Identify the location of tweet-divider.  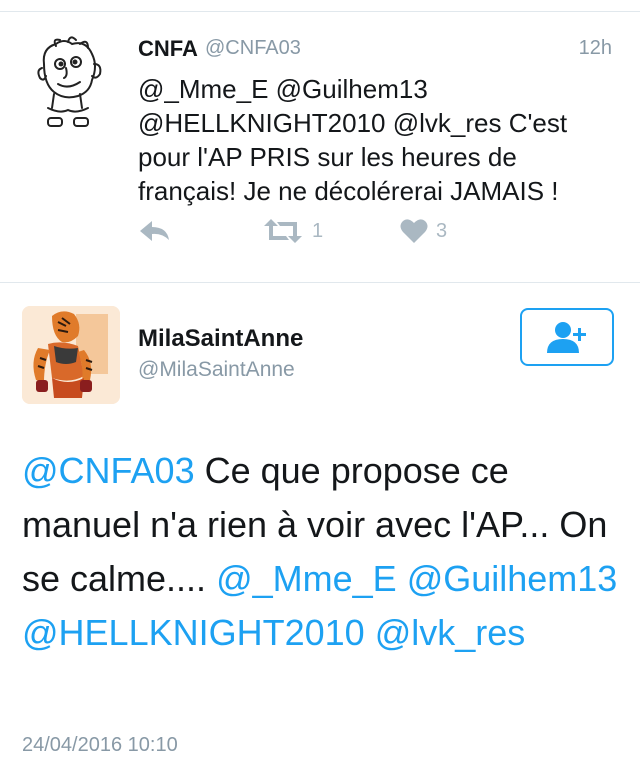
(320, 282).